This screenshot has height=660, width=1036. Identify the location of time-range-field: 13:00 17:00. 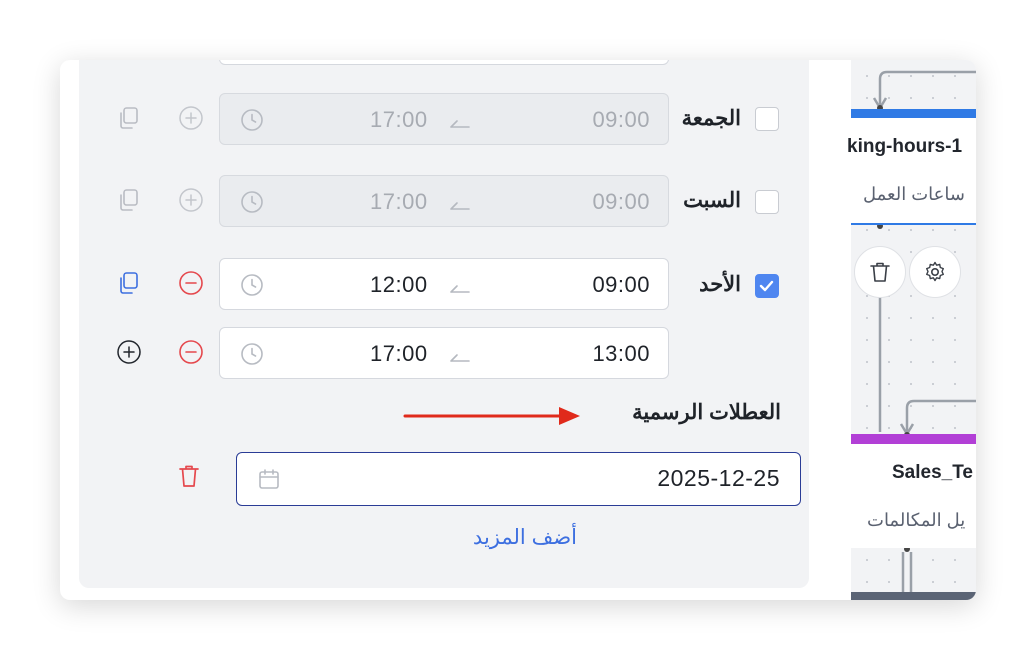
(444, 353).